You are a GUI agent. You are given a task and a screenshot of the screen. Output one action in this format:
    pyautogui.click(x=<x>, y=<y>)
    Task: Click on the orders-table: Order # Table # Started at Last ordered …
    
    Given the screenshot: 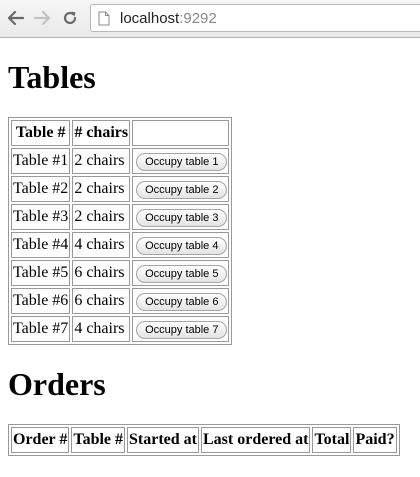 What is the action you would take?
    pyautogui.click(x=204, y=440)
    